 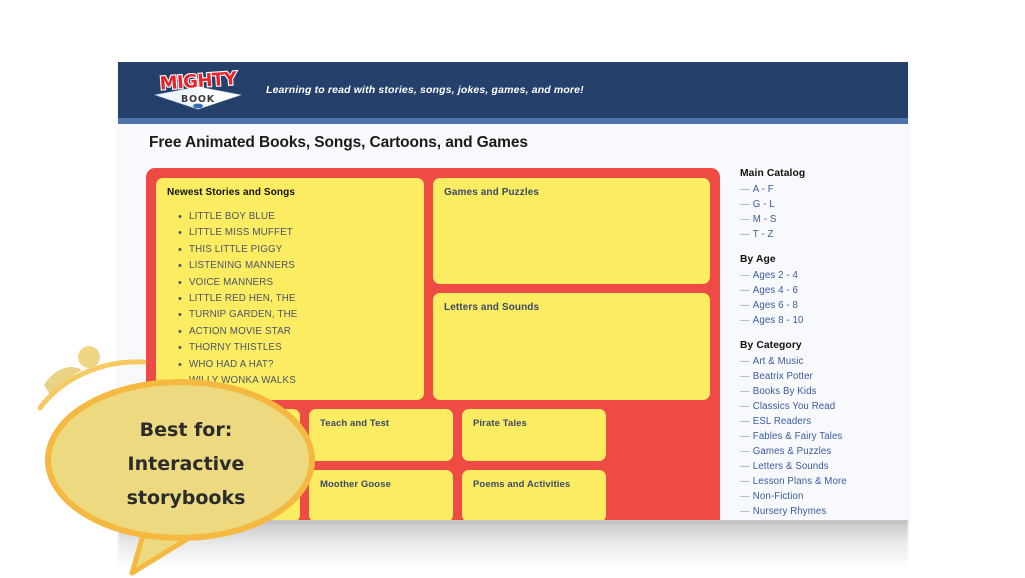 I want to click on nav-link-non-fiction: — Non-Fiction, so click(x=815, y=496).